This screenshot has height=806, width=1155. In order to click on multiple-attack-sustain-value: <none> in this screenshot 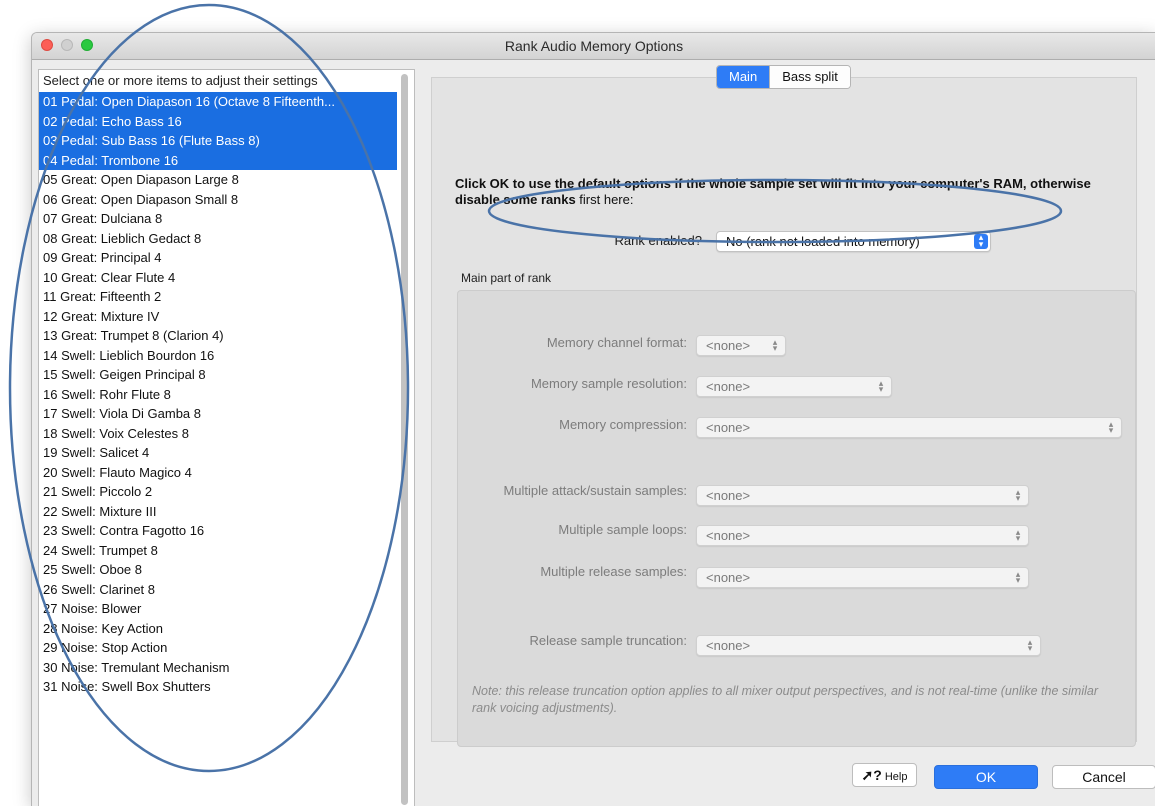, I will do `click(728, 495)`.